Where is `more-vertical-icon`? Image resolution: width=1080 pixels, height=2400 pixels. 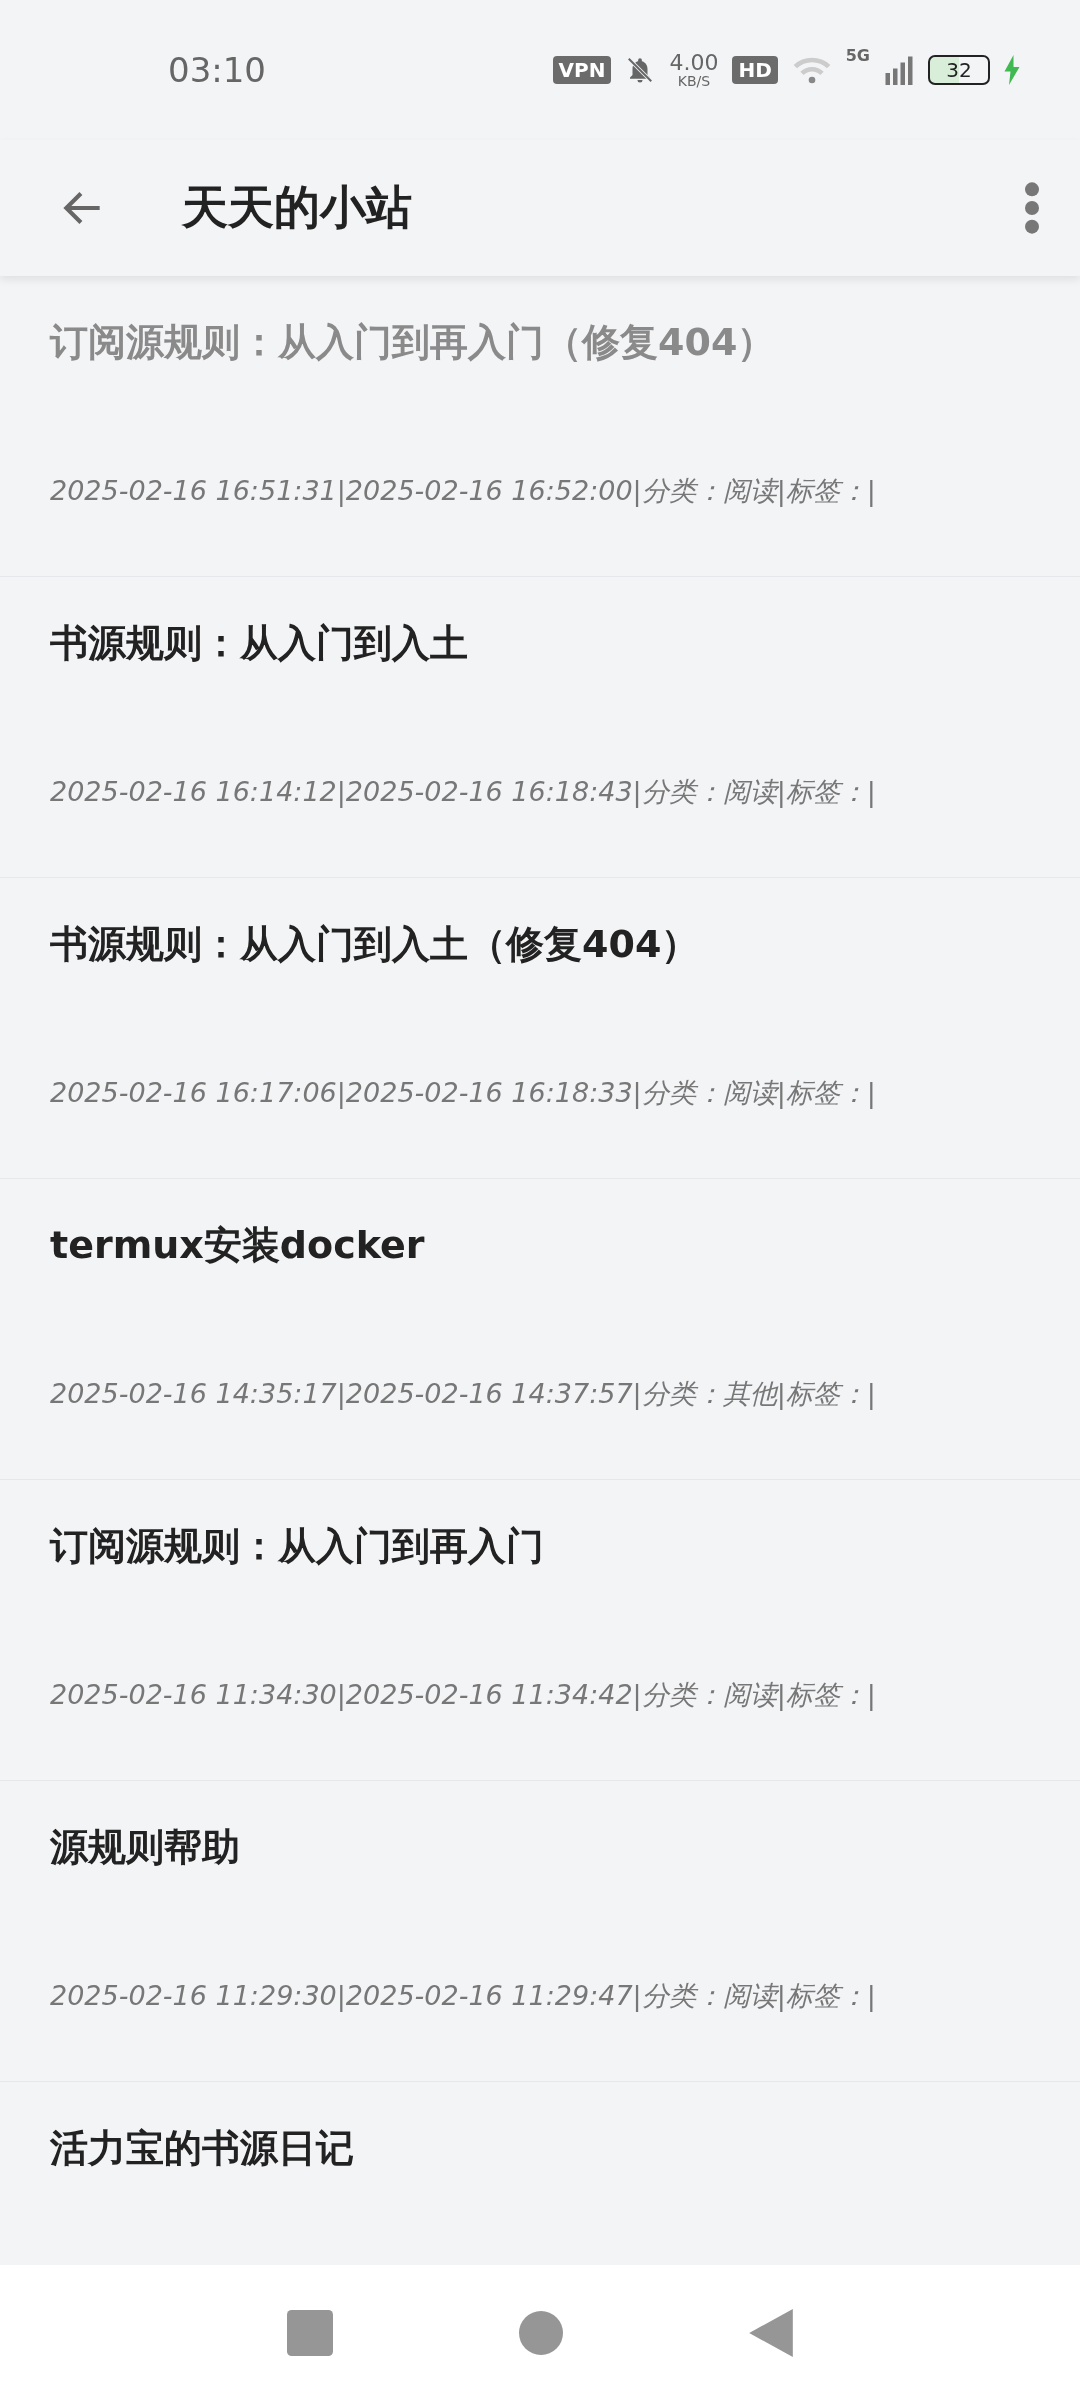 more-vertical-icon is located at coordinates (1032, 208).